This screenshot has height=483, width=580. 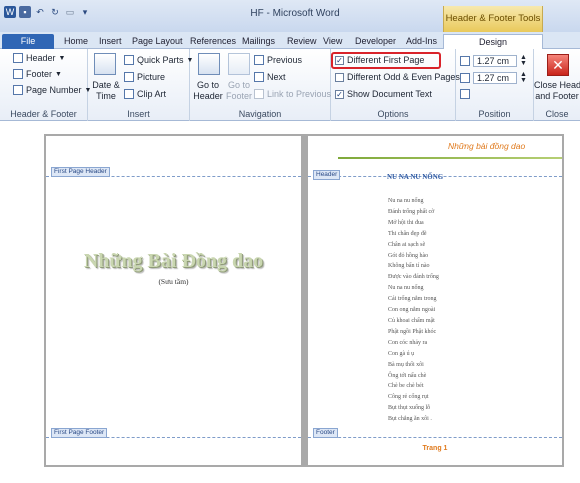 What do you see at coordinates (18, 58) in the screenshot?
I see `header-icon` at bounding box center [18, 58].